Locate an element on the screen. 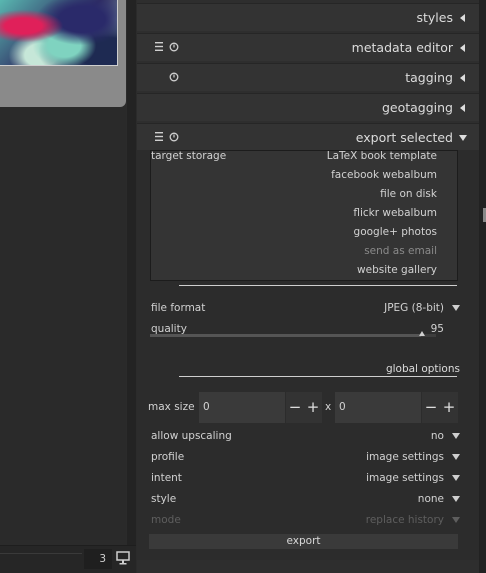 The height and width of the screenshot is (573, 486). storage-option-website-gallery: website gallery is located at coordinates (397, 270).